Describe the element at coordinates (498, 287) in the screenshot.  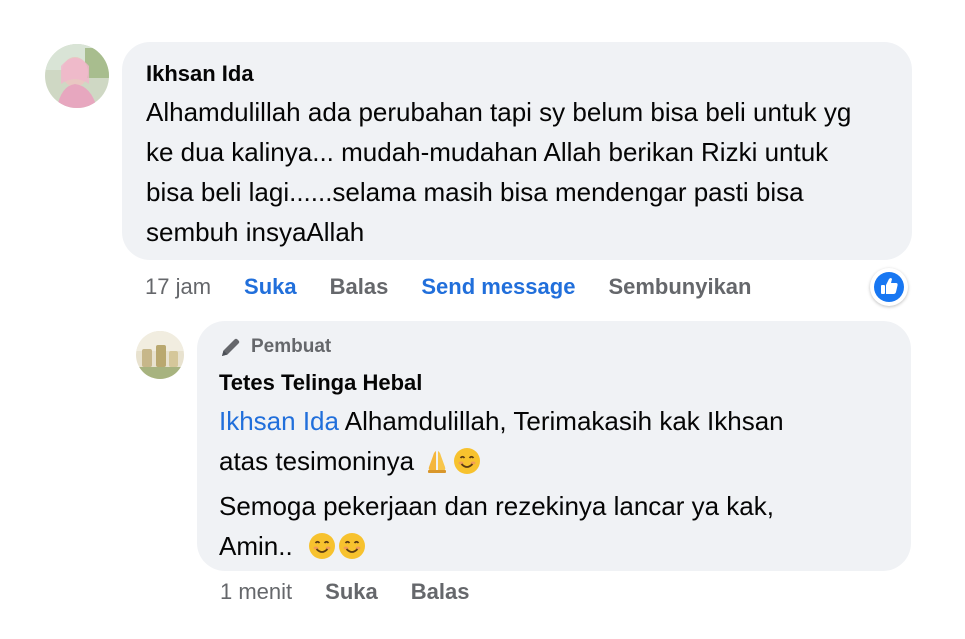
I see `send-message-button: Send message` at that location.